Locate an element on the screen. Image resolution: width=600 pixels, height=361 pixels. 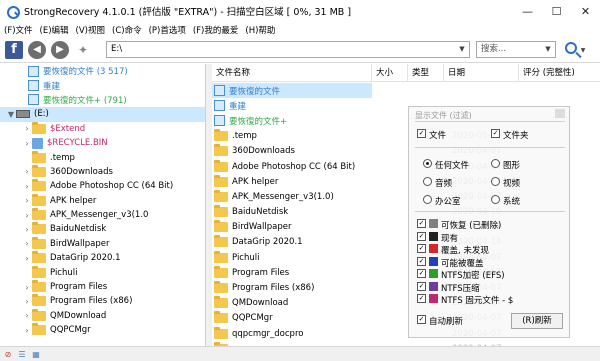
file-checkbox: ✓ is located at coordinates (421, 133).